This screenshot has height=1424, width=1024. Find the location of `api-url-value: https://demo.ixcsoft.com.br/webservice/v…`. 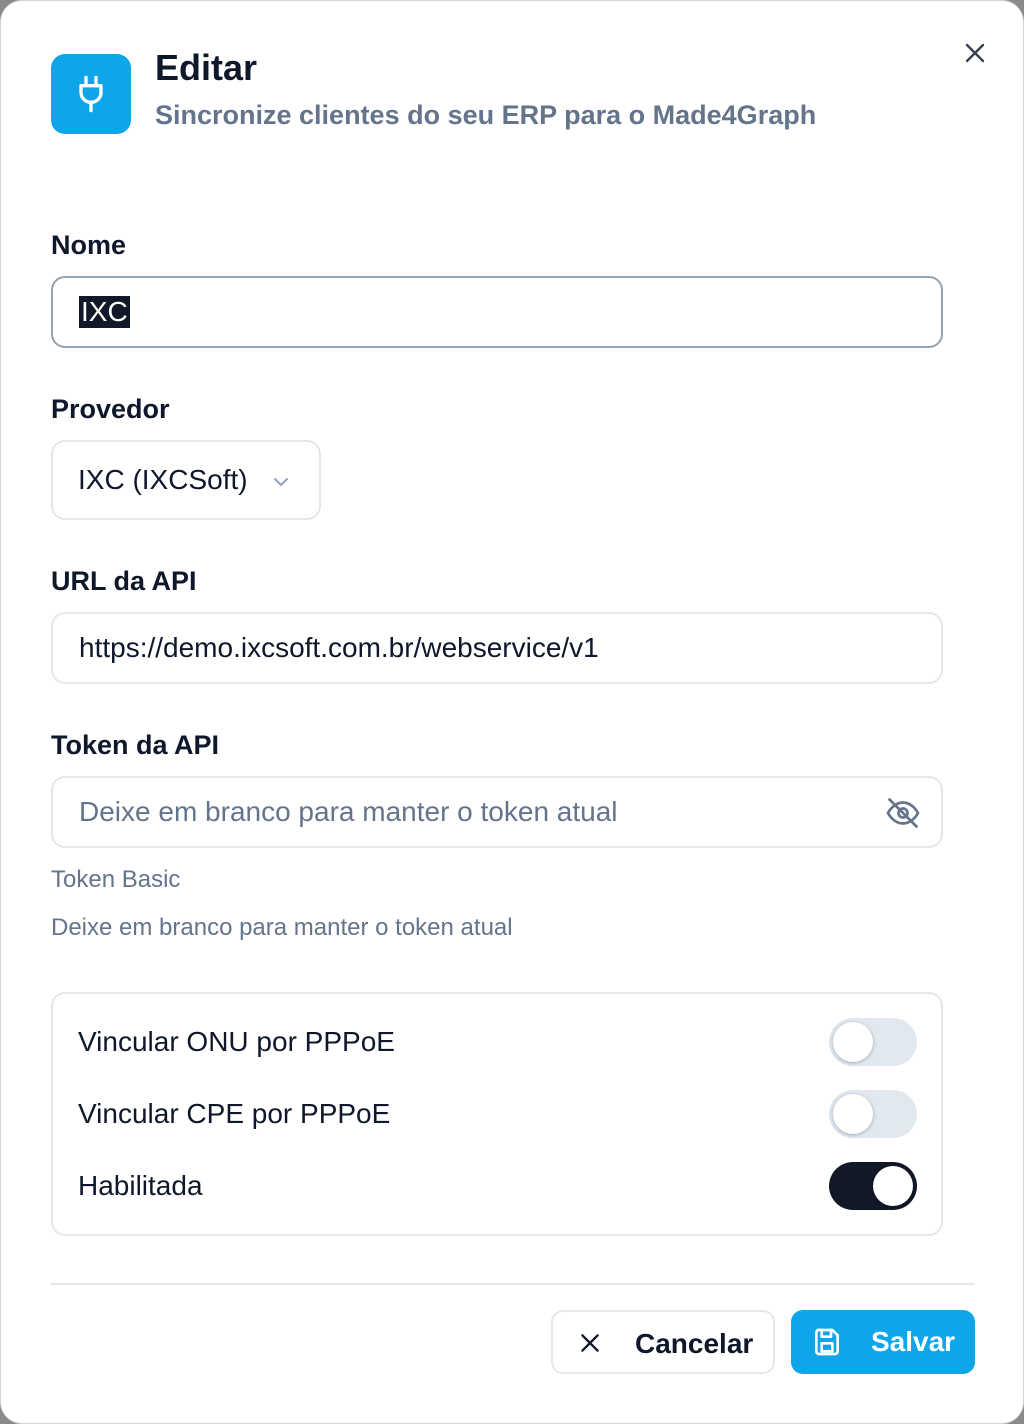

api-url-value: https://demo.ixcsoft.com.br/webservice/v… is located at coordinates (339, 647).